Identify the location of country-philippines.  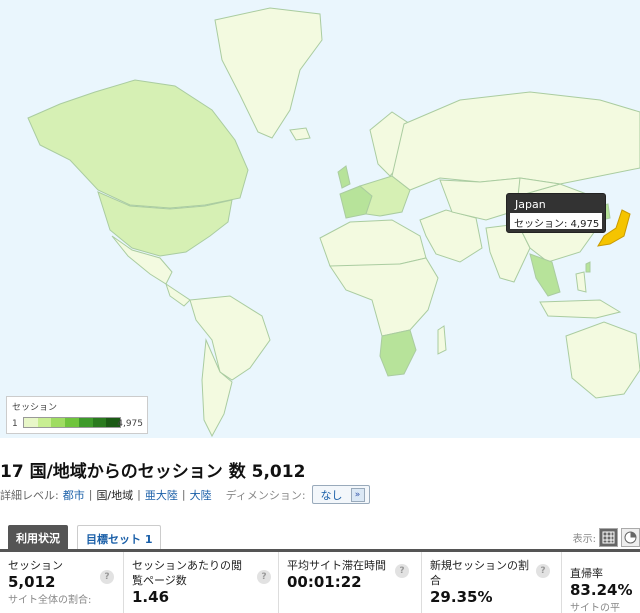
(581, 282).